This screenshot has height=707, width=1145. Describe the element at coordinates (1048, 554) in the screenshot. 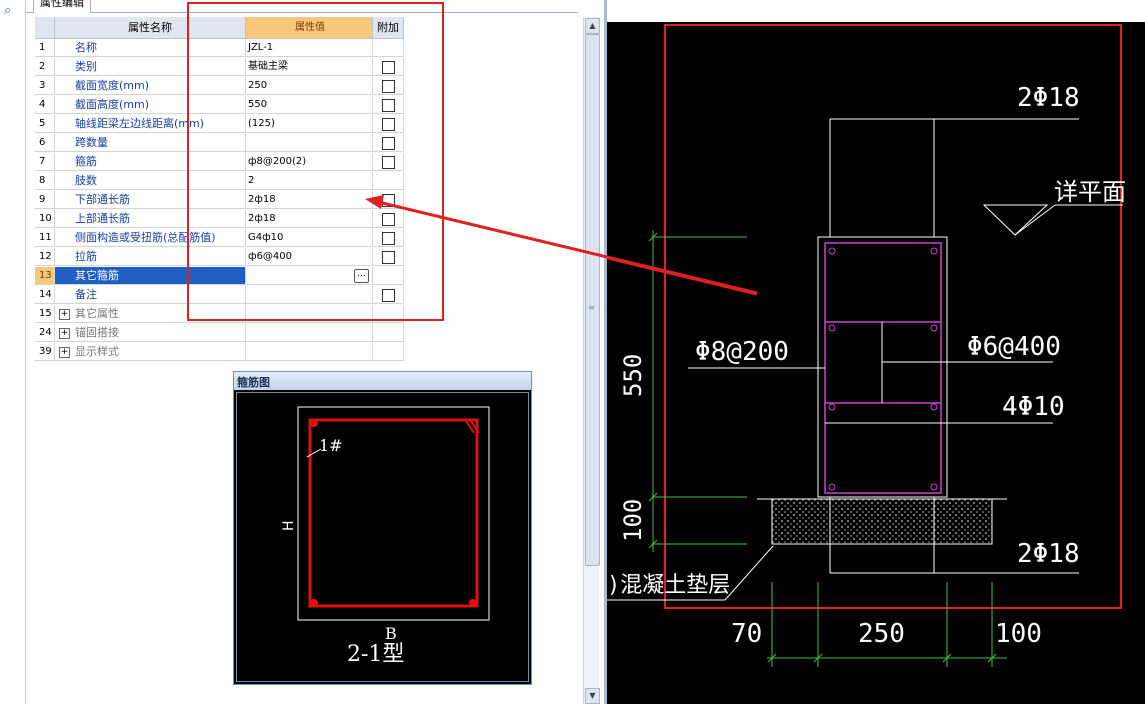

I see `bottom-rebar-text: 2Φ18` at that location.